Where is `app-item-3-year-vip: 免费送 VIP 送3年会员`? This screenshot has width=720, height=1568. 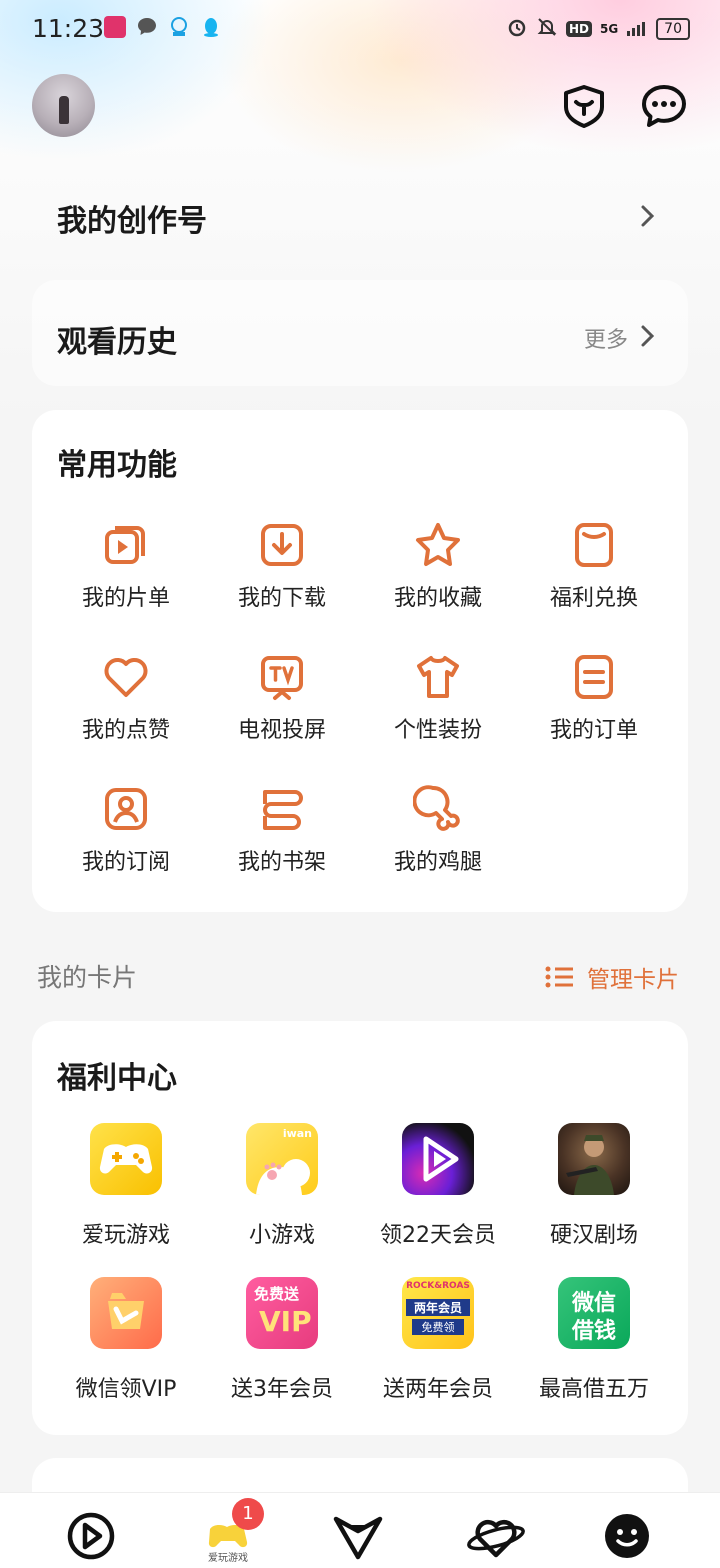
app-item-3-year-vip: 免费送 VIP 送3年会员 is located at coordinates (282, 1340).